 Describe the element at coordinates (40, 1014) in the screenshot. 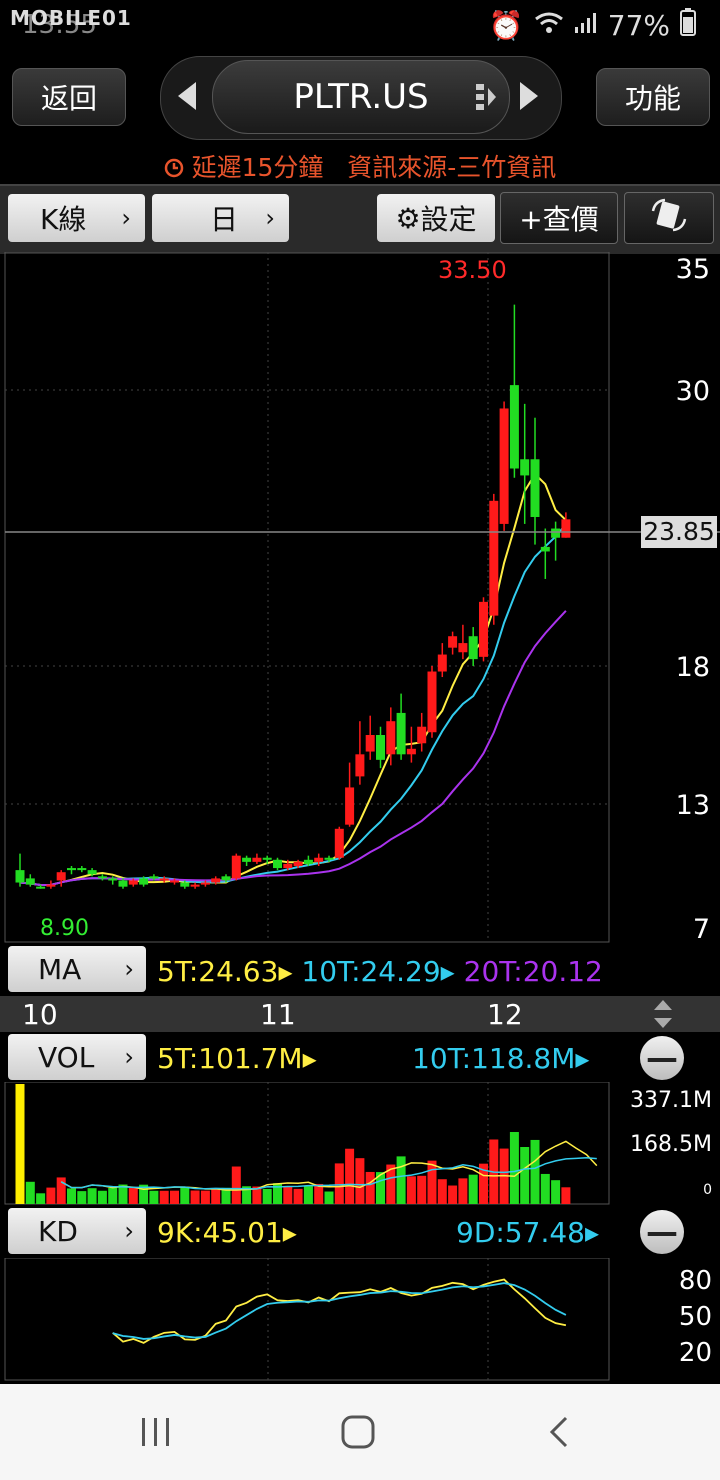

I see `x-label-10: 10` at that location.